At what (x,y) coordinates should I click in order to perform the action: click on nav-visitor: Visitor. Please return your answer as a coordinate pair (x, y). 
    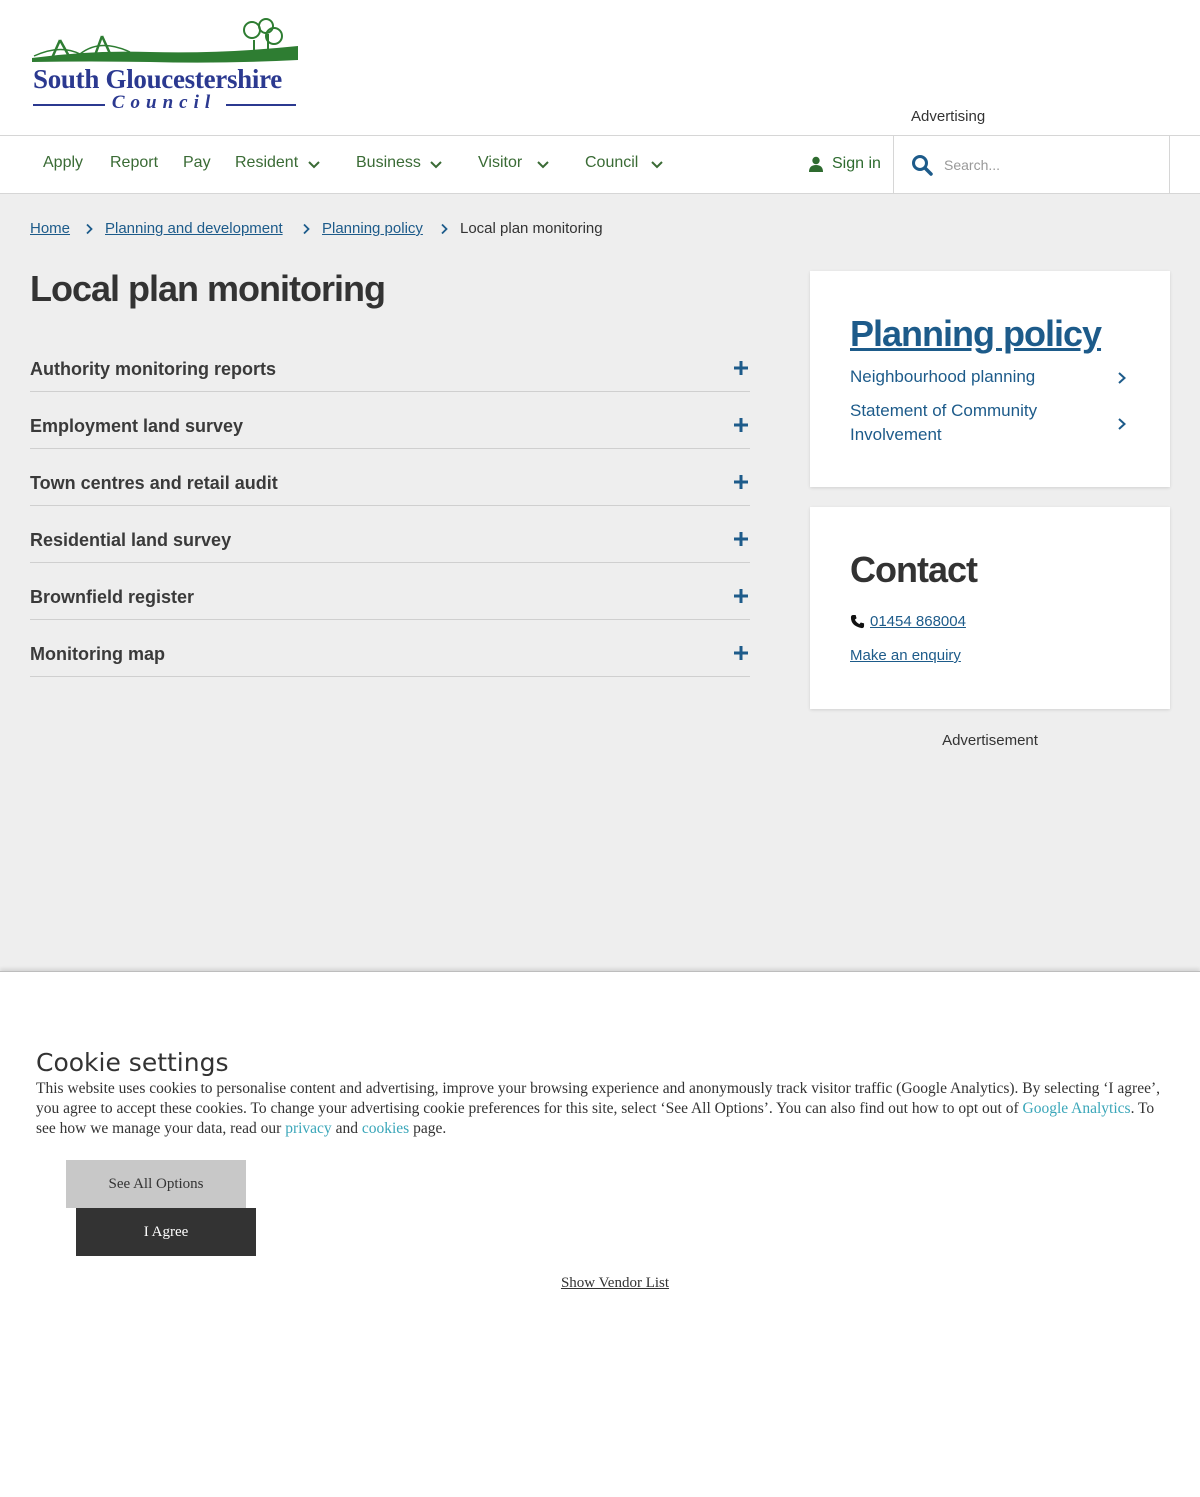
    Looking at the image, I should click on (500, 163).